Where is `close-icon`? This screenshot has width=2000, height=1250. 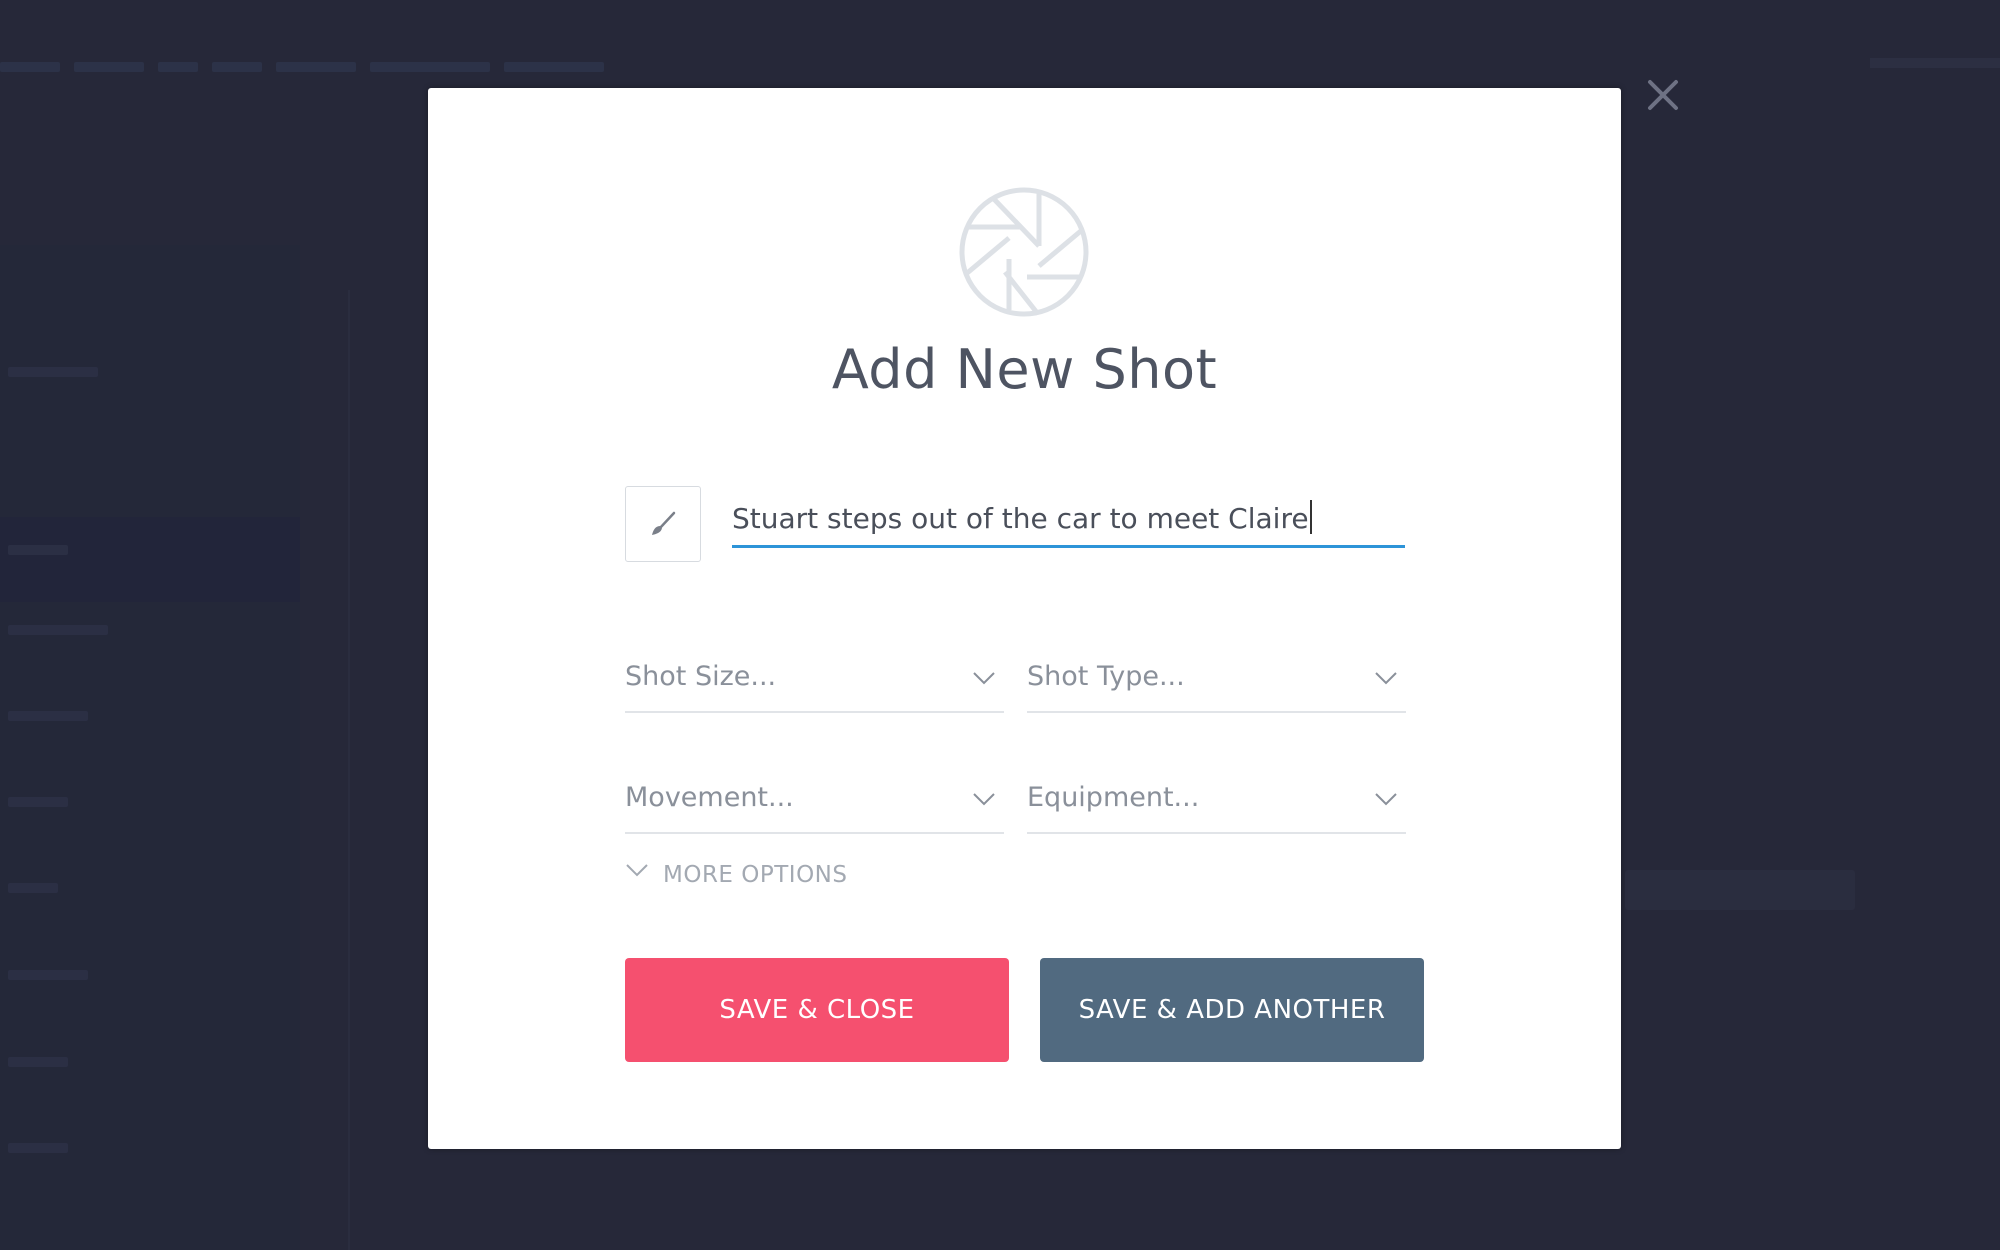 close-icon is located at coordinates (1663, 95).